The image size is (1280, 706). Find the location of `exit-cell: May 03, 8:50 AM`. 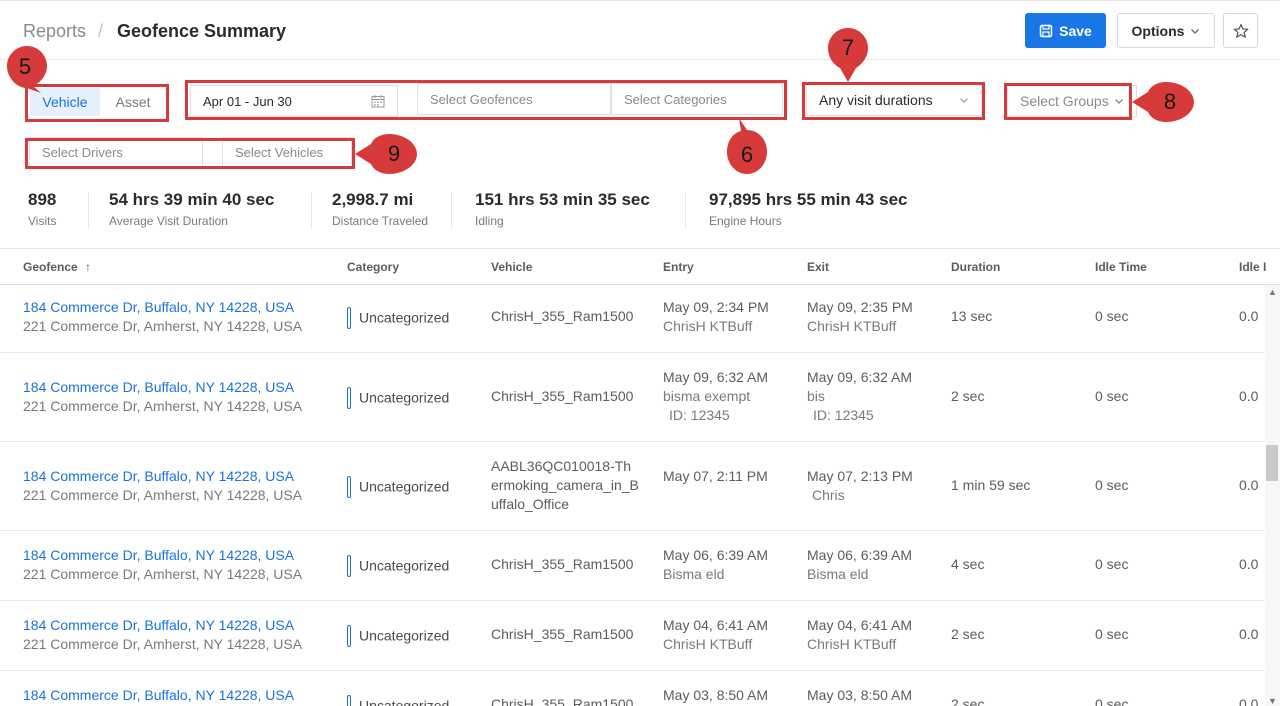

exit-cell: May 03, 8:50 AM is located at coordinates (859, 695).